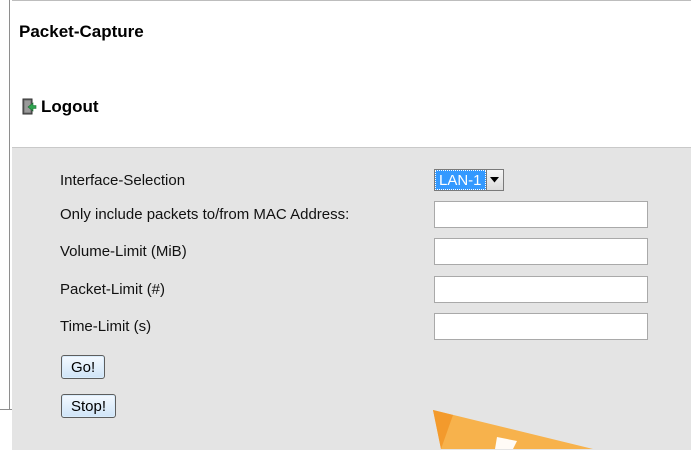 The image size is (691, 450). Describe the element at coordinates (106, 326) in the screenshot. I see `time-limit-label: Time-Limit (s)` at that location.